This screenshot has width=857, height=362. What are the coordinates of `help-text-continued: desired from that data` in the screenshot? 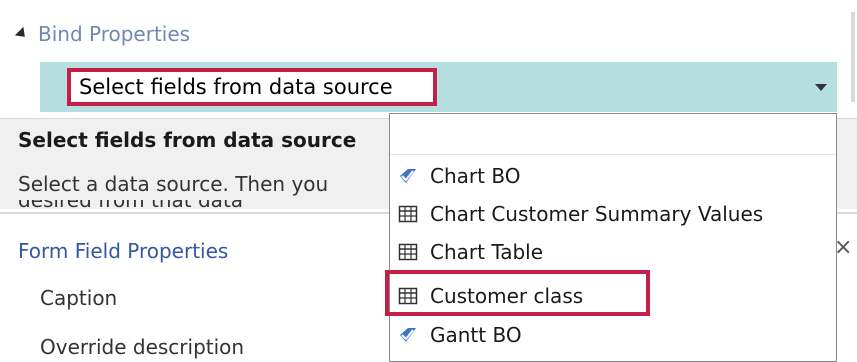 It's located at (198, 205).